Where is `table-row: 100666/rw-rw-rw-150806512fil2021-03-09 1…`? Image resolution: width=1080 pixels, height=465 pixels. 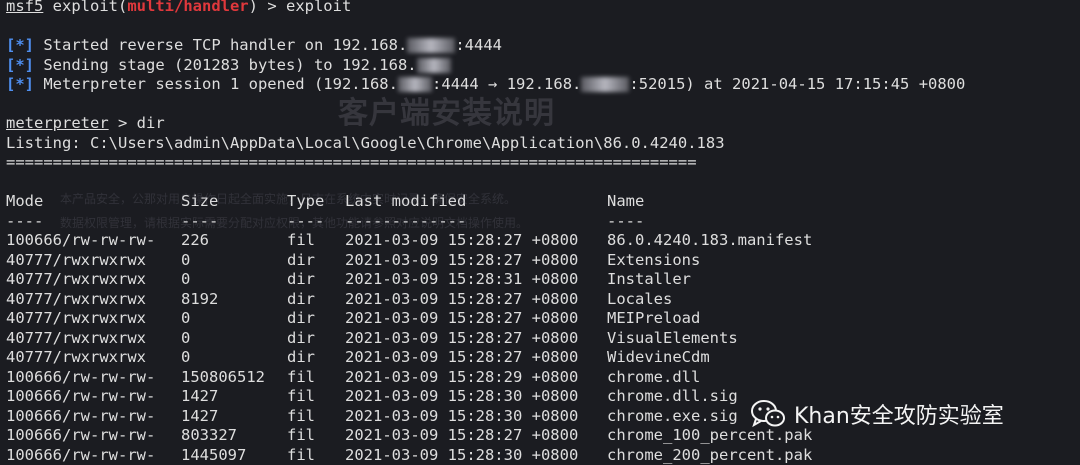
table-row: 100666/rw-rw-rw-150806512fil2021-03-09 1… is located at coordinates (543, 378).